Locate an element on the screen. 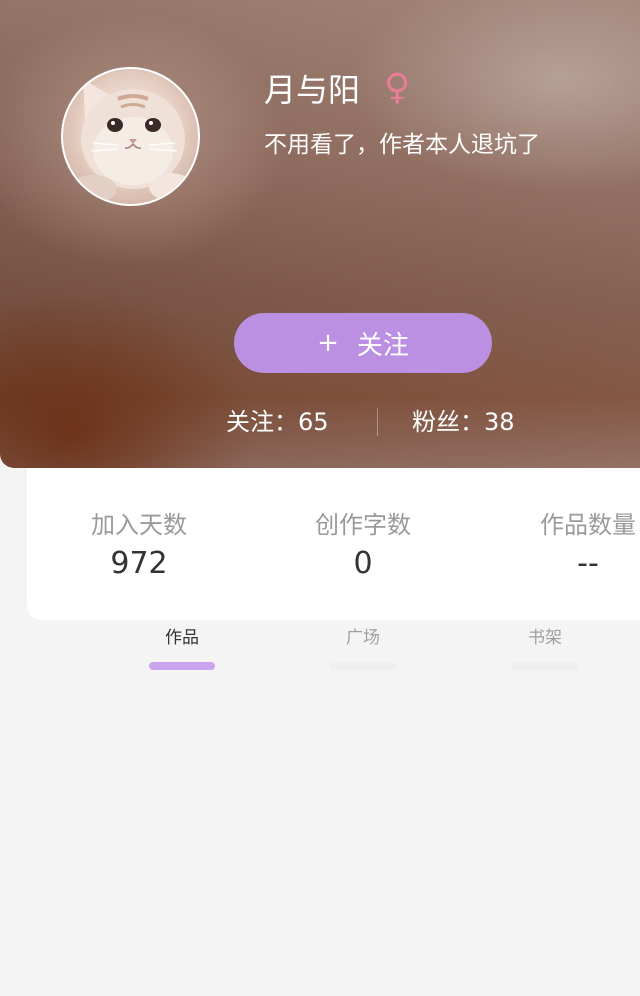 This screenshot has height=996, width=640. follow-counts: 关注：65 粉丝：38 is located at coordinates (380, 422).